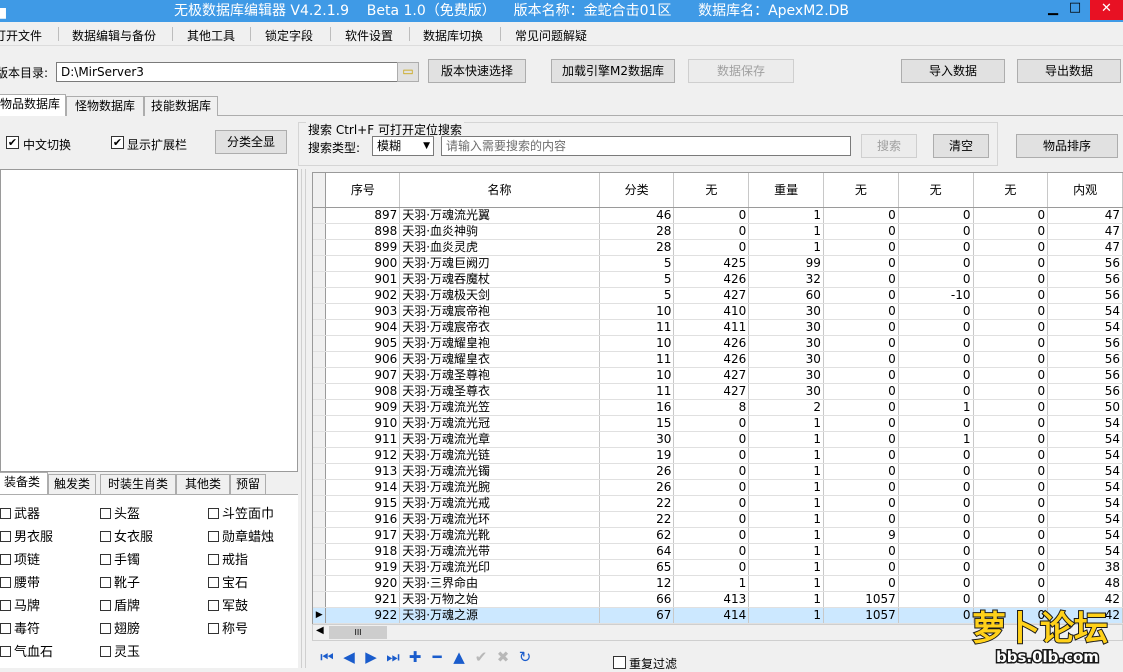 The width and height of the screenshot is (1123, 672). Describe the element at coordinates (369, 35) in the screenshot. I see `menu-settings: 软件设置` at that location.